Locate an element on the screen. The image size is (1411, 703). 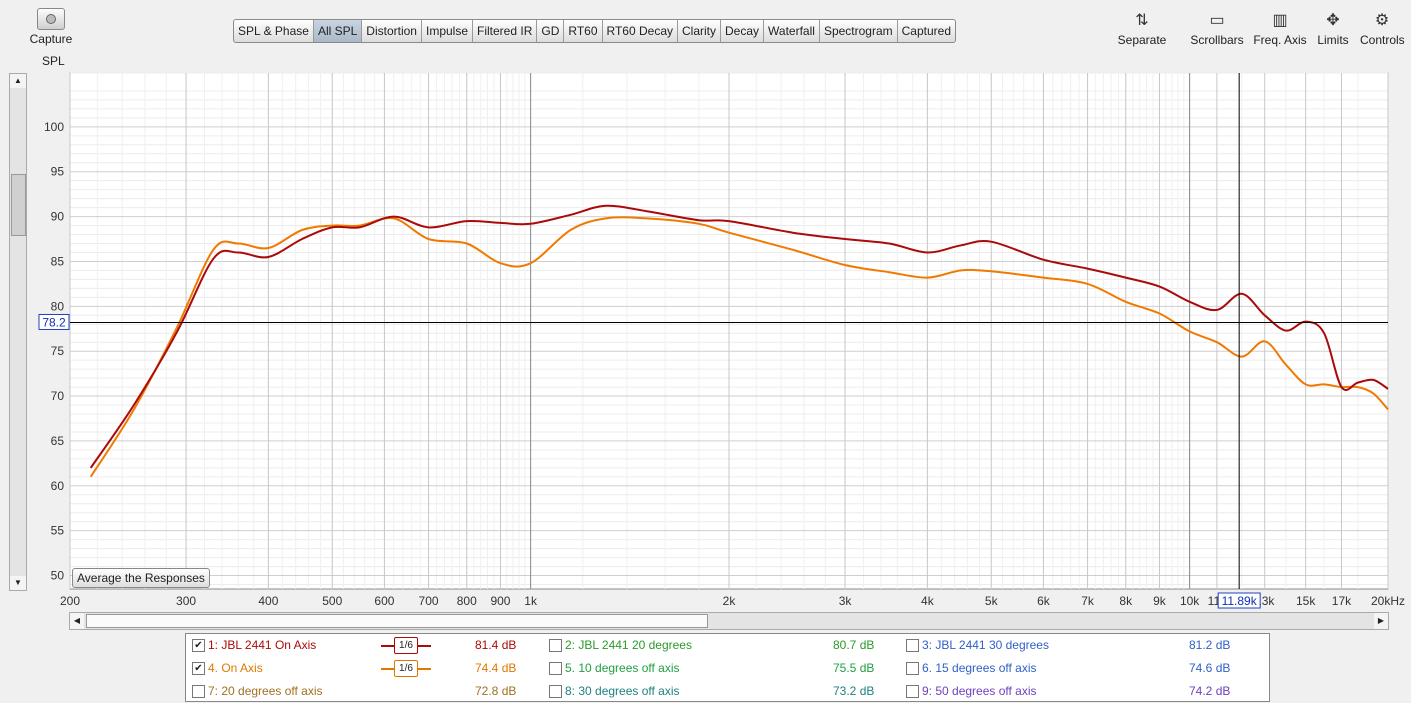
measurement-level-value: 73.2 dB is located at coordinates (854, 691).